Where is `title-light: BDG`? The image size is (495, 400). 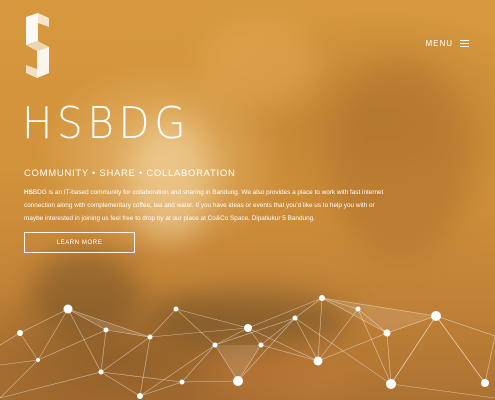 title-light: BDG is located at coordinates (139, 123).